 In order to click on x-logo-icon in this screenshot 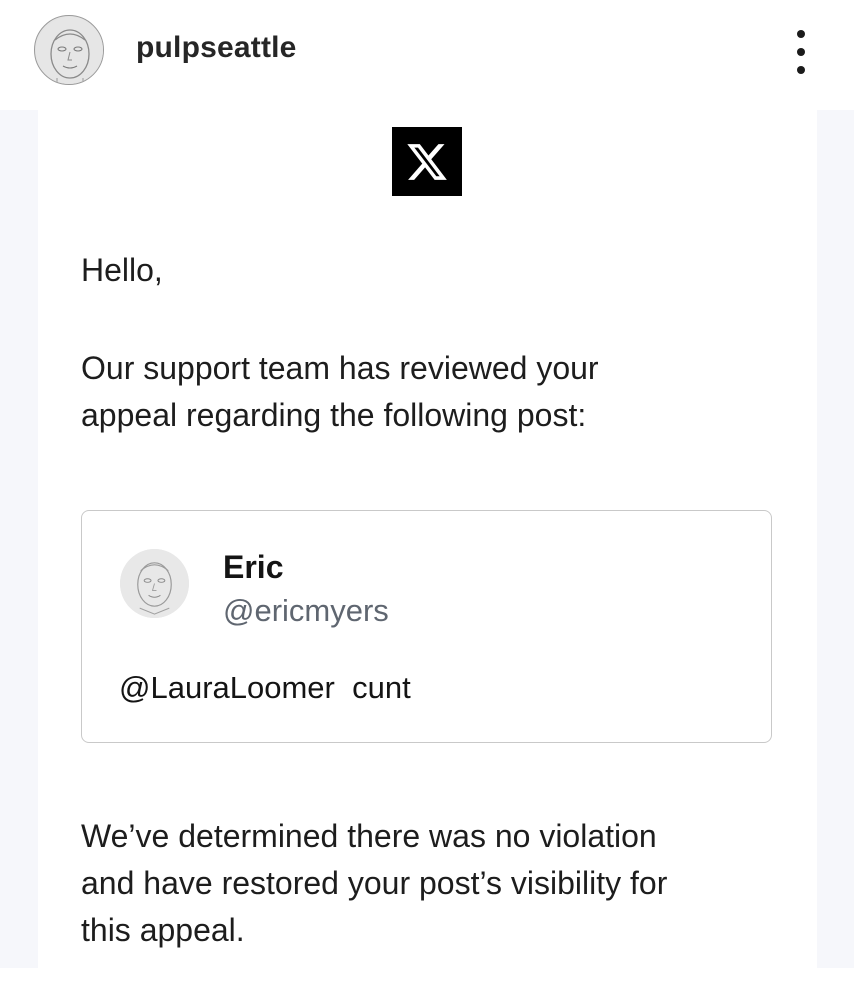, I will do `click(427, 161)`.